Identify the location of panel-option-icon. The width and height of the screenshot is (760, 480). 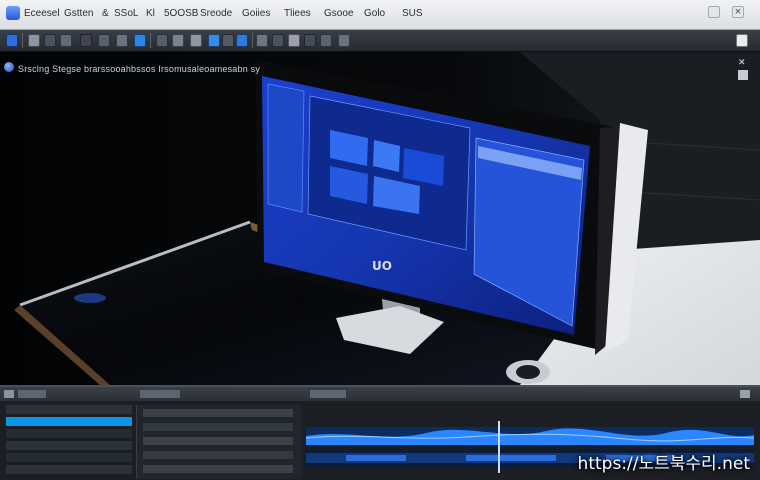
(745, 394).